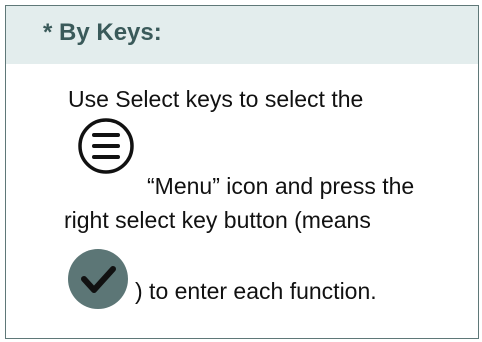  I want to click on check-icon, so click(98, 279).